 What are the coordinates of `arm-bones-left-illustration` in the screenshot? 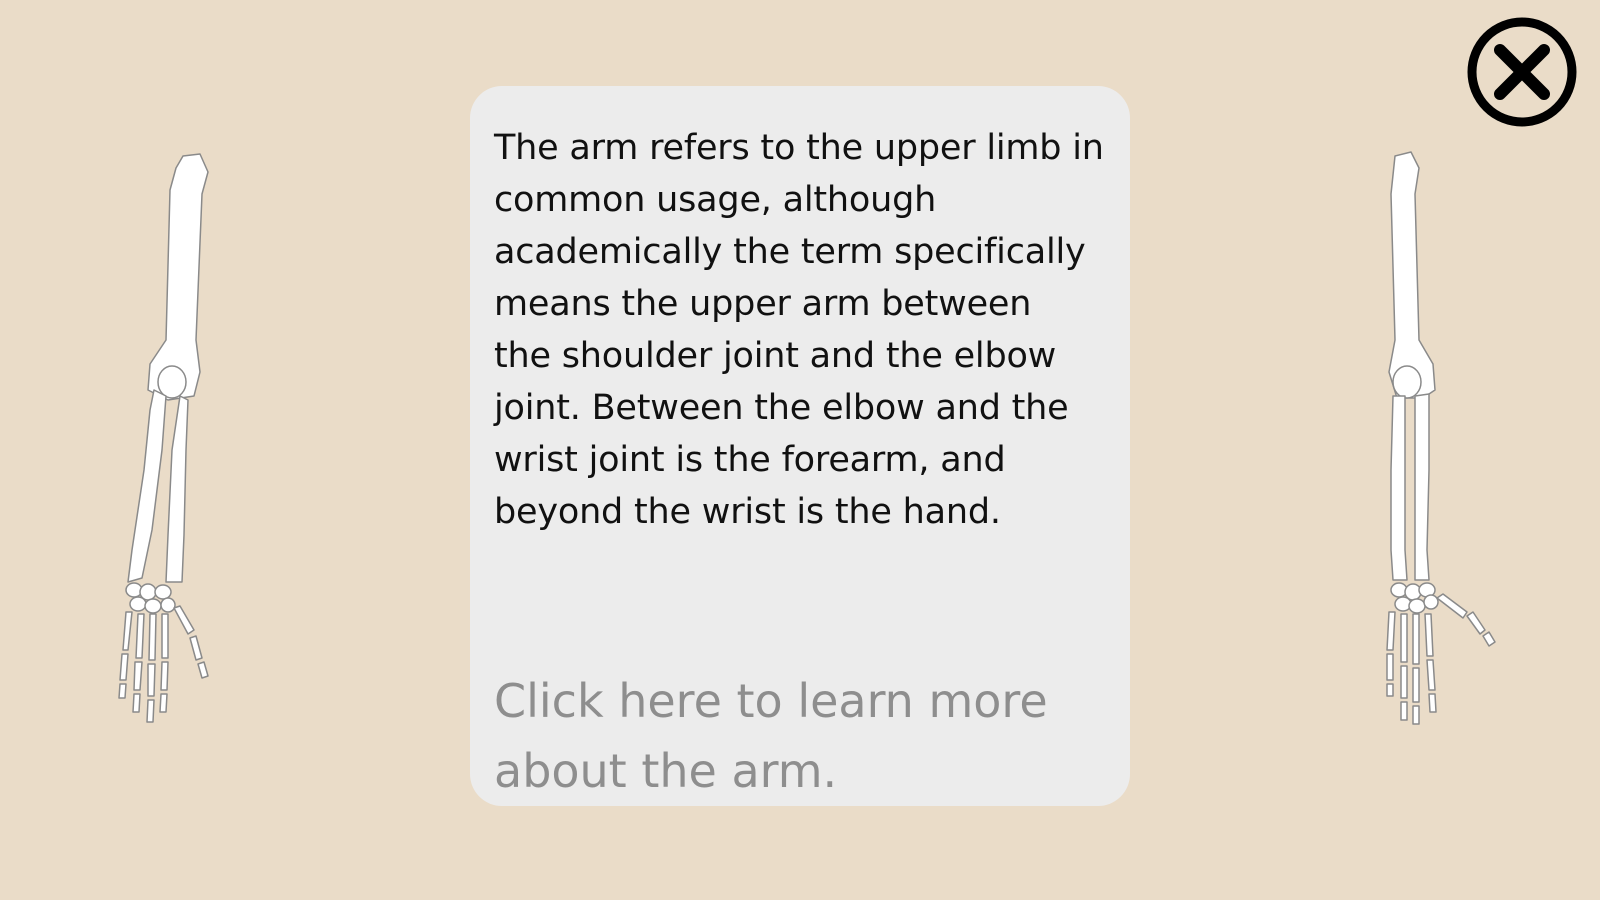 It's located at (163, 438).